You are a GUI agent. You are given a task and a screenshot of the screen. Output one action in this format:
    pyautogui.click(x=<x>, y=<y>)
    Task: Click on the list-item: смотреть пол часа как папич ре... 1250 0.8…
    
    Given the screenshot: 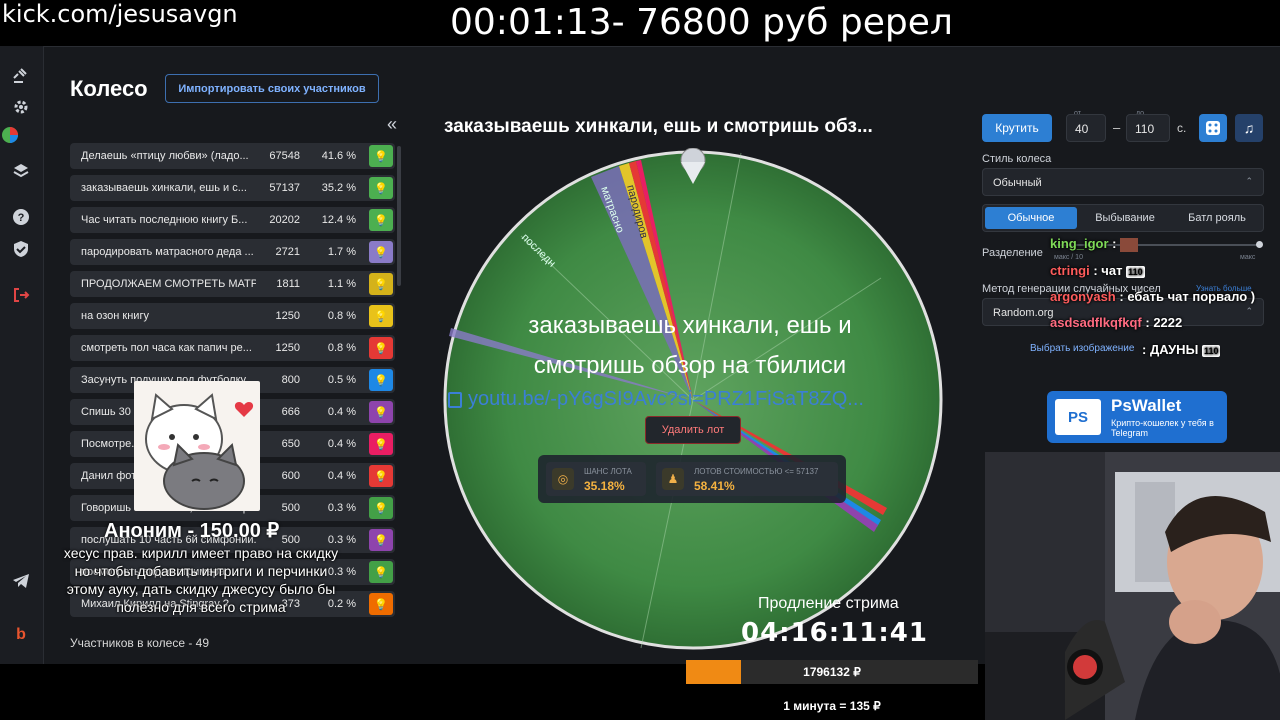 What is the action you would take?
    pyautogui.click(x=232, y=348)
    